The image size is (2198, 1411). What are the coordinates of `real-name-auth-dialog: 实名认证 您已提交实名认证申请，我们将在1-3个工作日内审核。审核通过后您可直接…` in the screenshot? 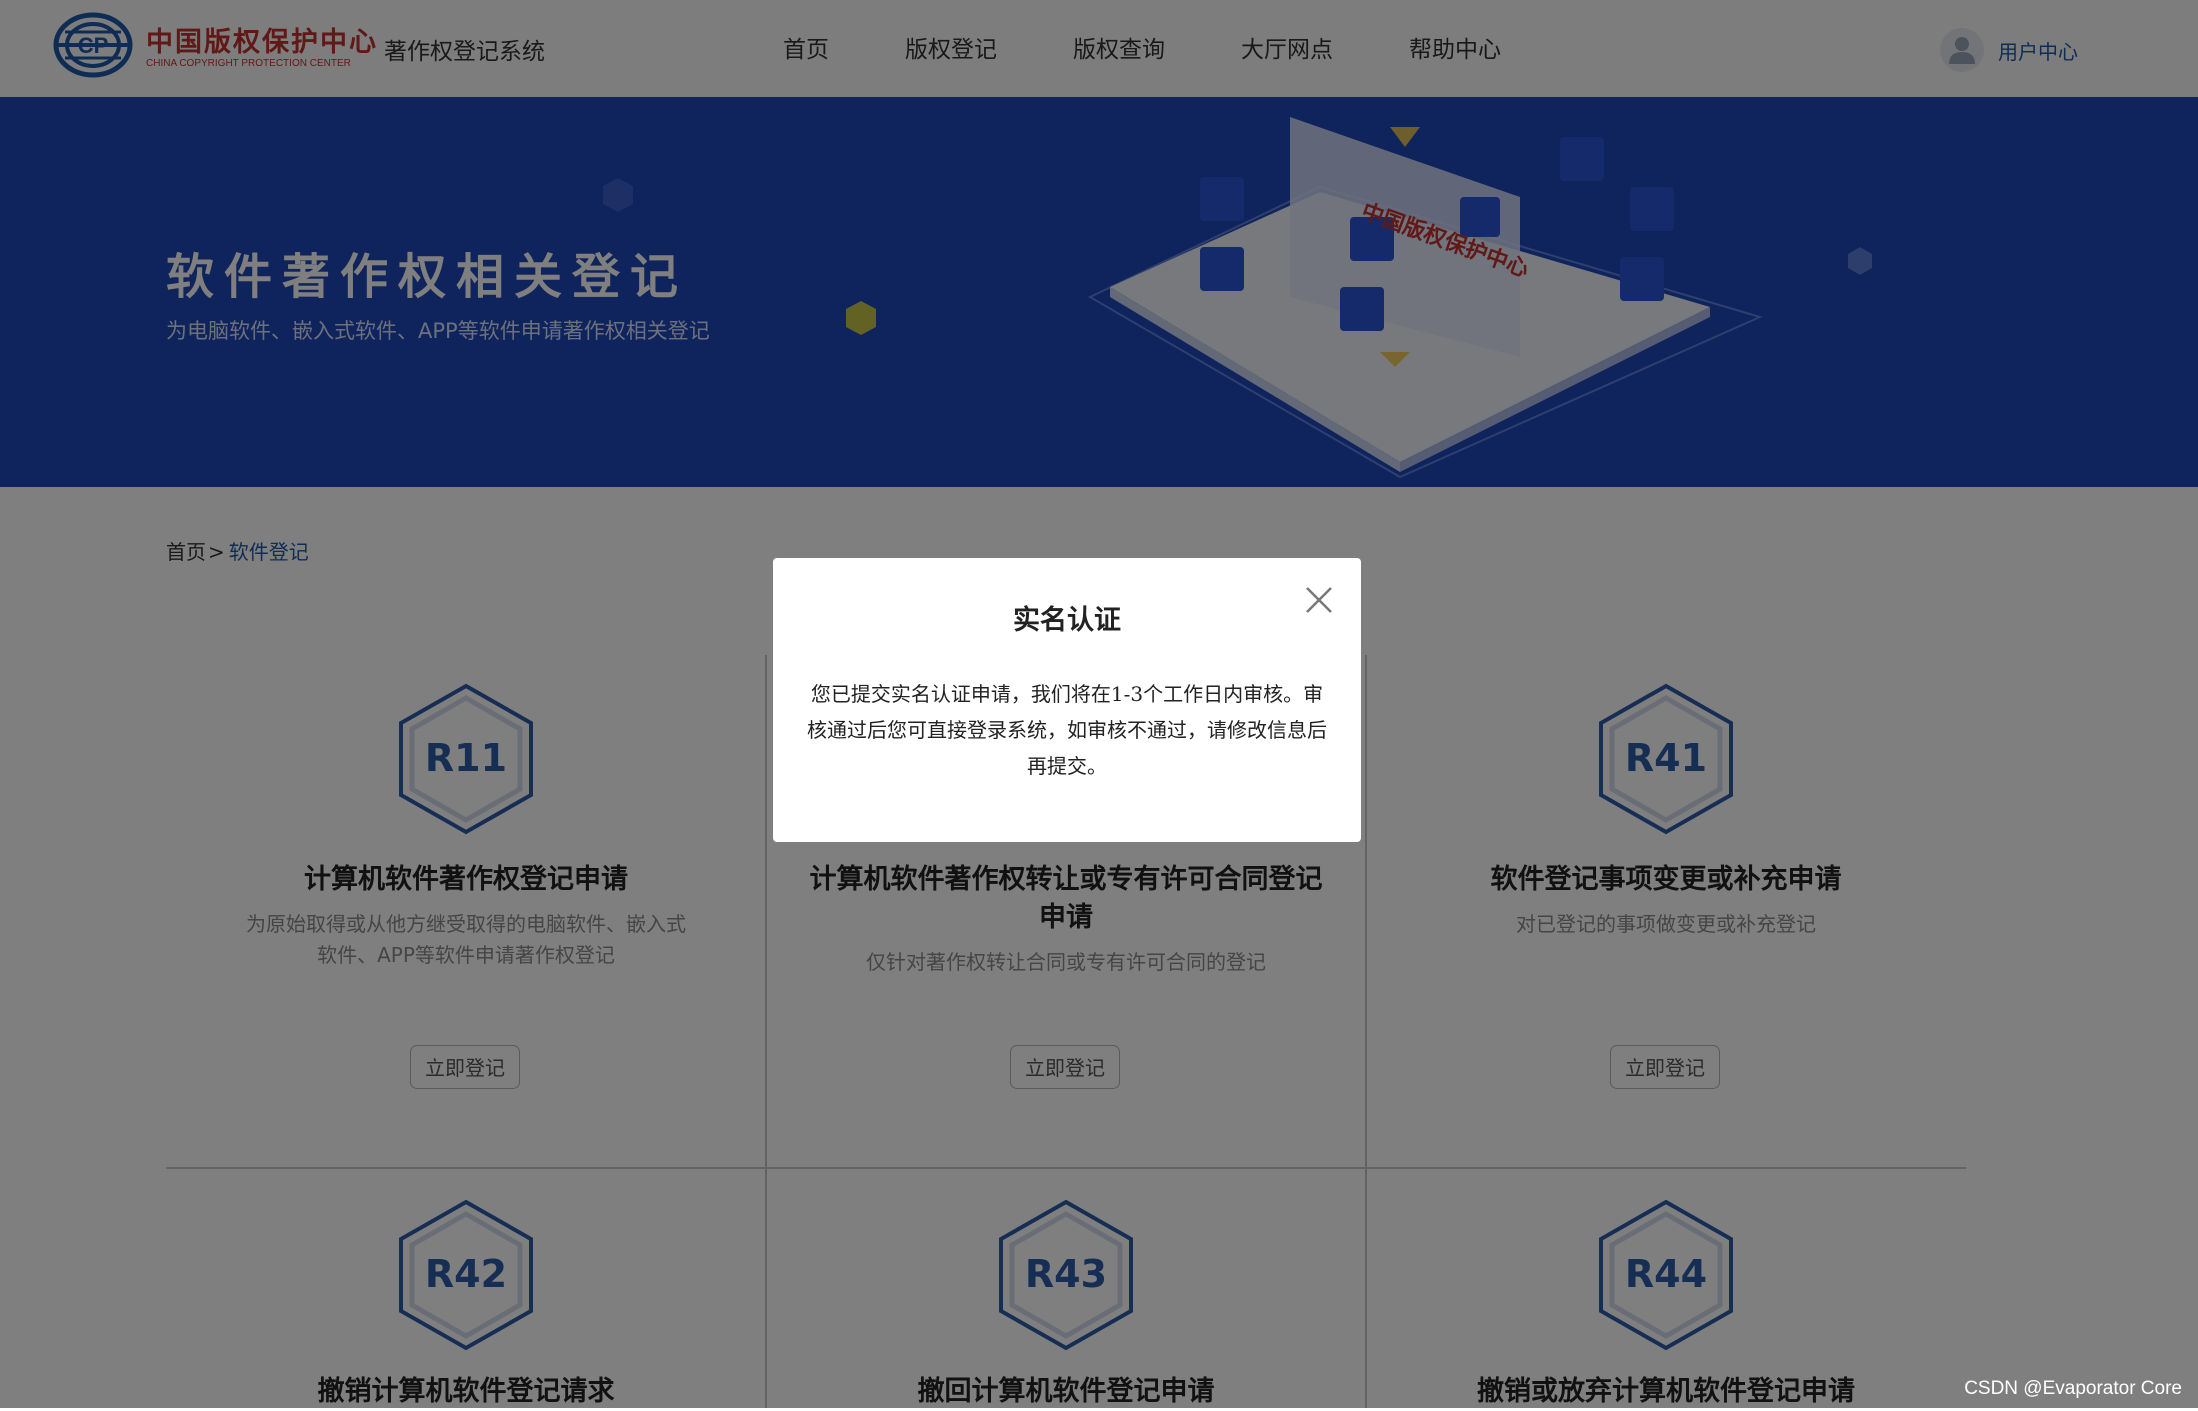 It's located at (1067, 700).